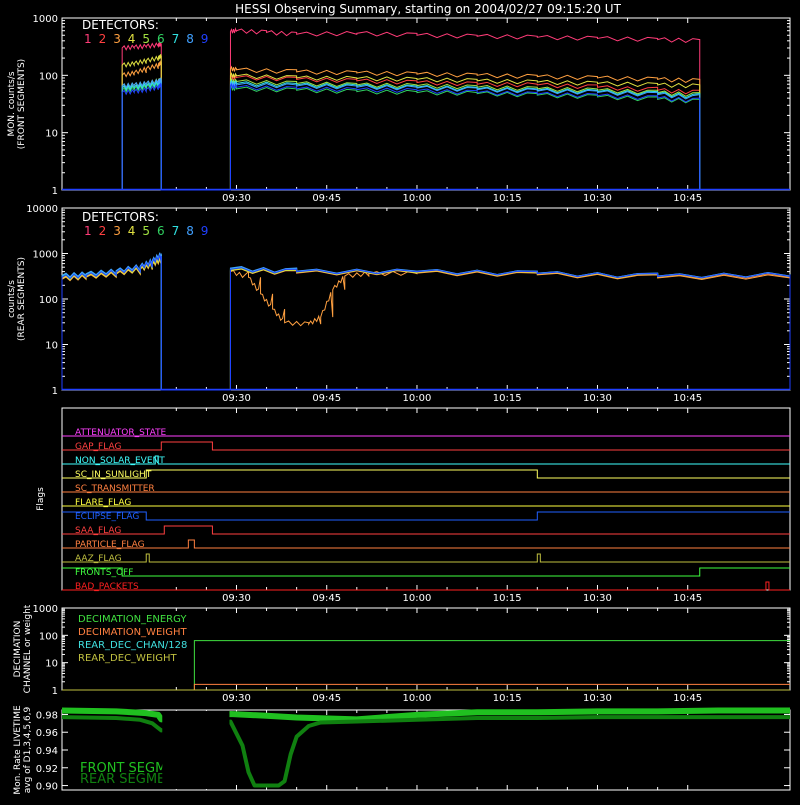 The image size is (800, 805). I want to click on detector-label-front-3: 3, so click(117, 39).